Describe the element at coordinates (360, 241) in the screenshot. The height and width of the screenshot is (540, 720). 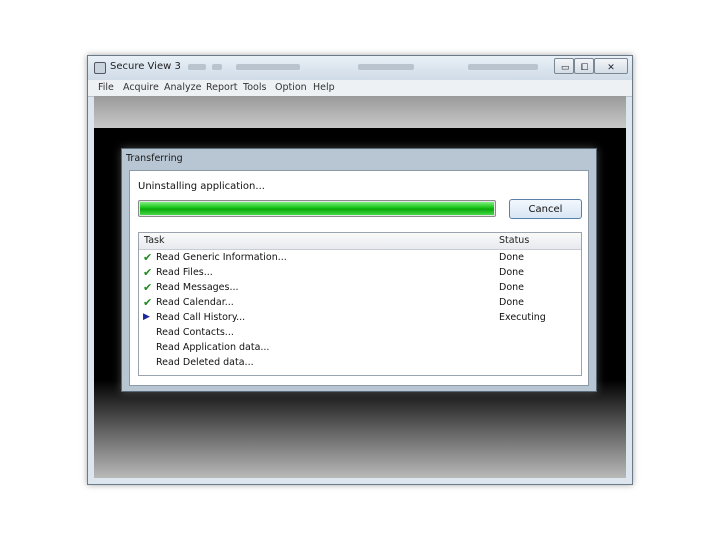
I see `list-header: Task Status` at that location.